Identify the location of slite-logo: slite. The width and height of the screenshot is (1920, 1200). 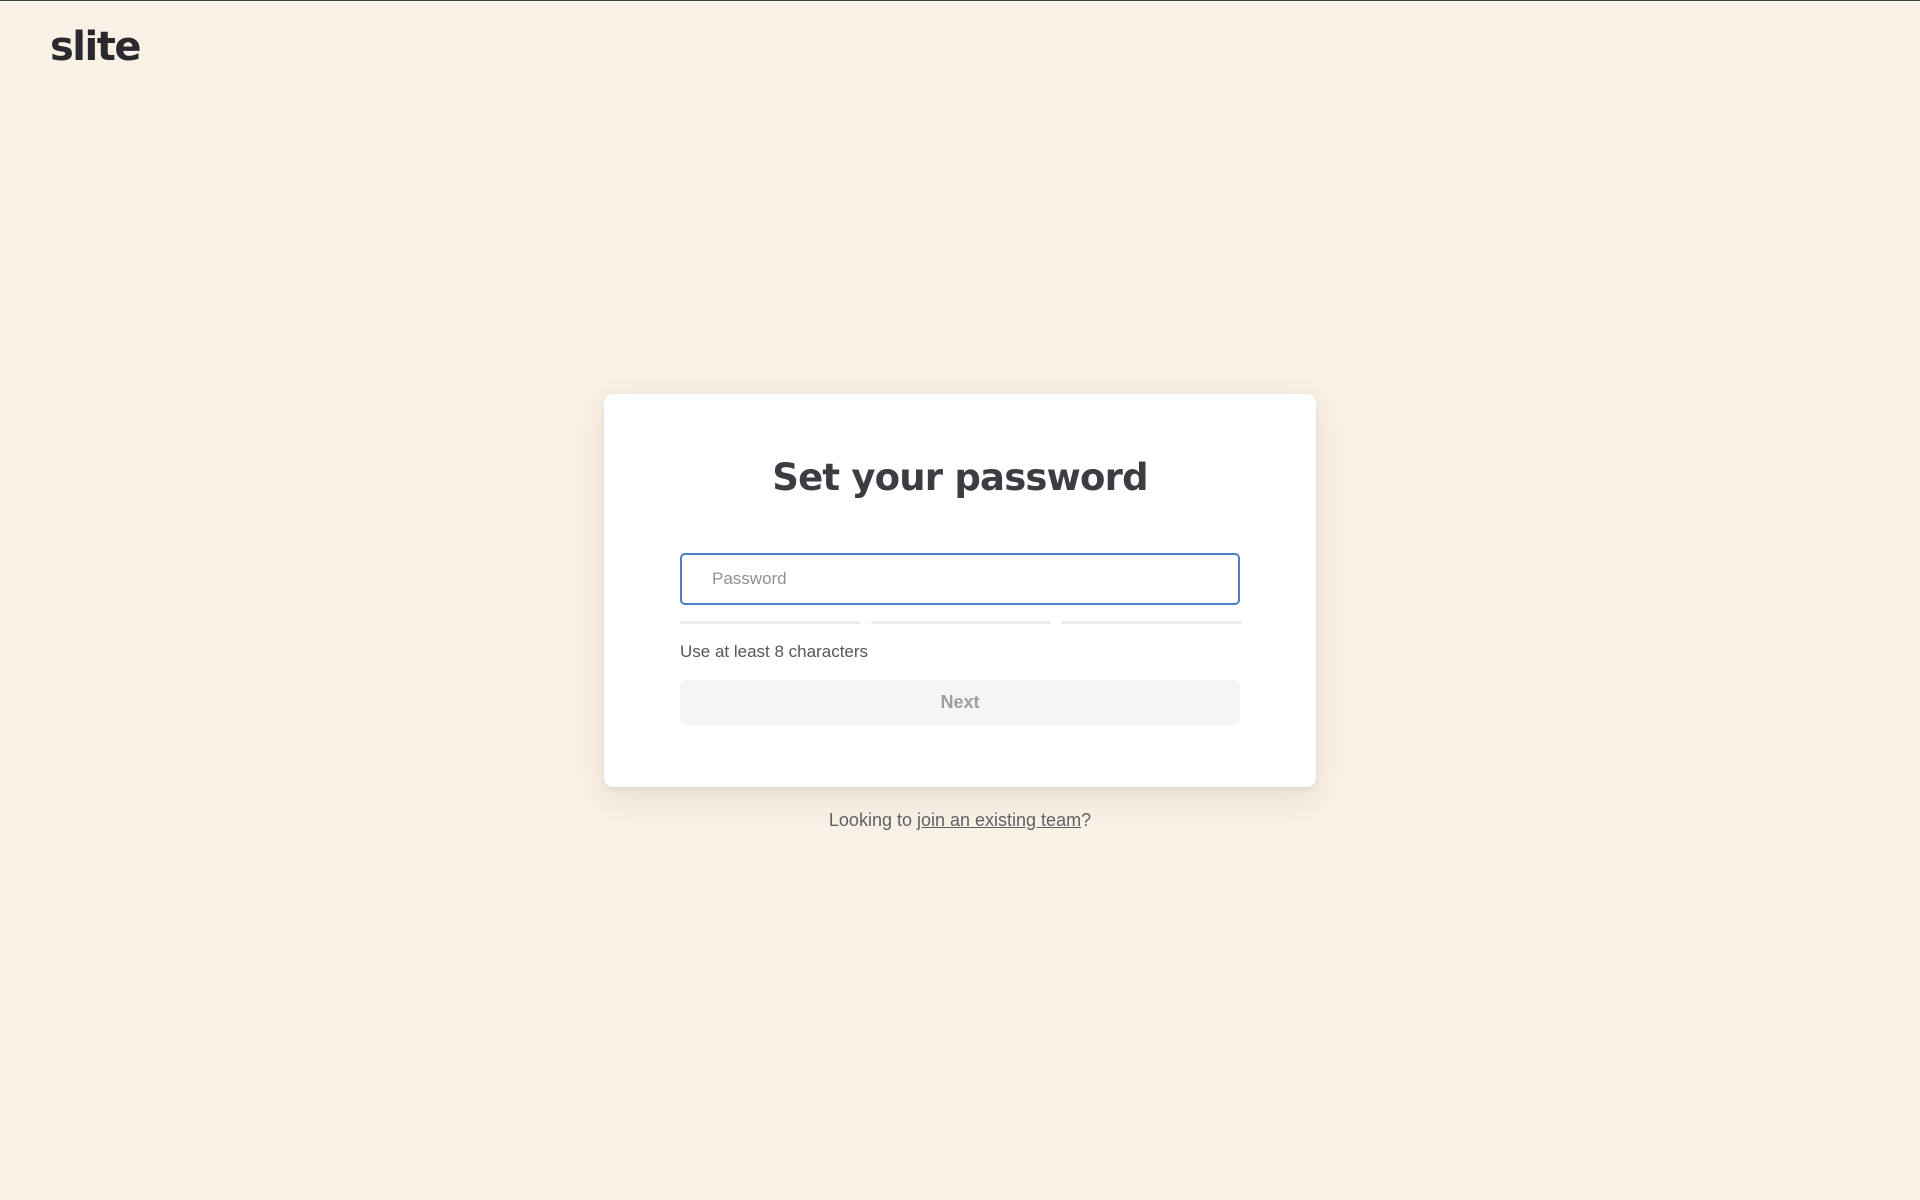
(95, 47).